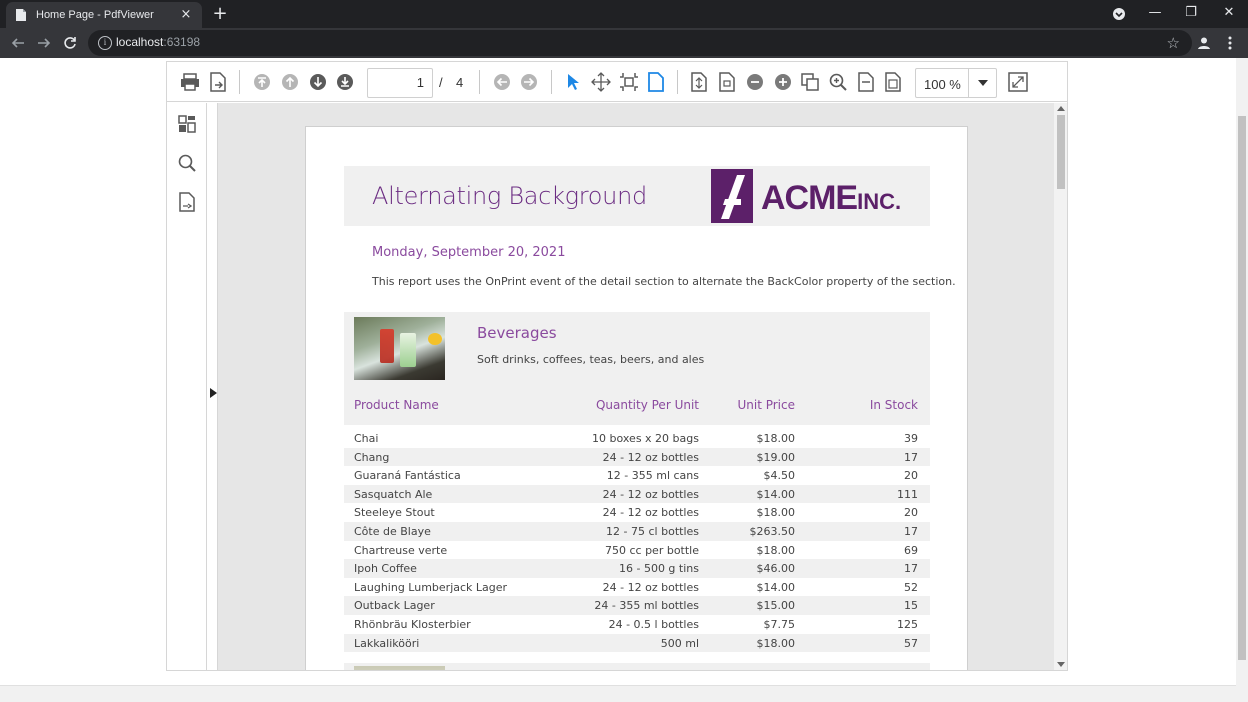  What do you see at coordinates (893, 82) in the screenshot?
I see `fit-whole-page-button` at bounding box center [893, 82].